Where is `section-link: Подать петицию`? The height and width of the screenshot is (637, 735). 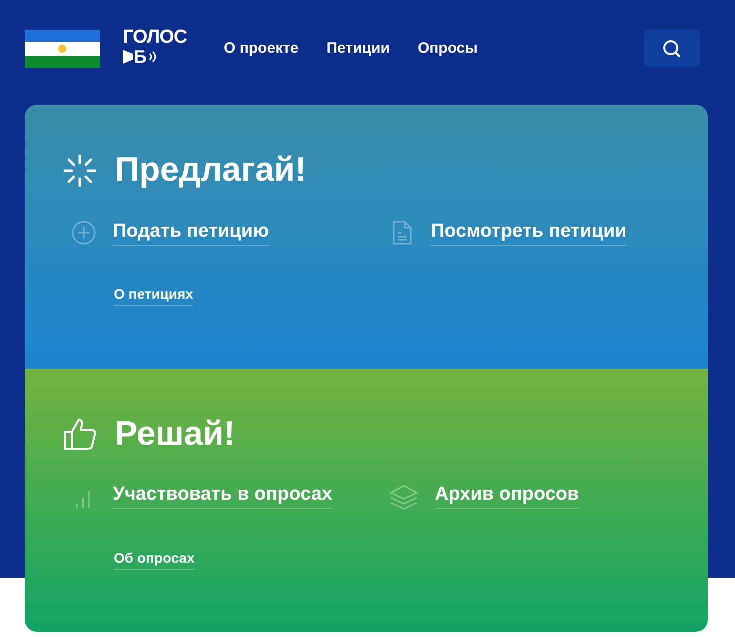 section-link: Подать петицию is located at coordinates (191, 233).